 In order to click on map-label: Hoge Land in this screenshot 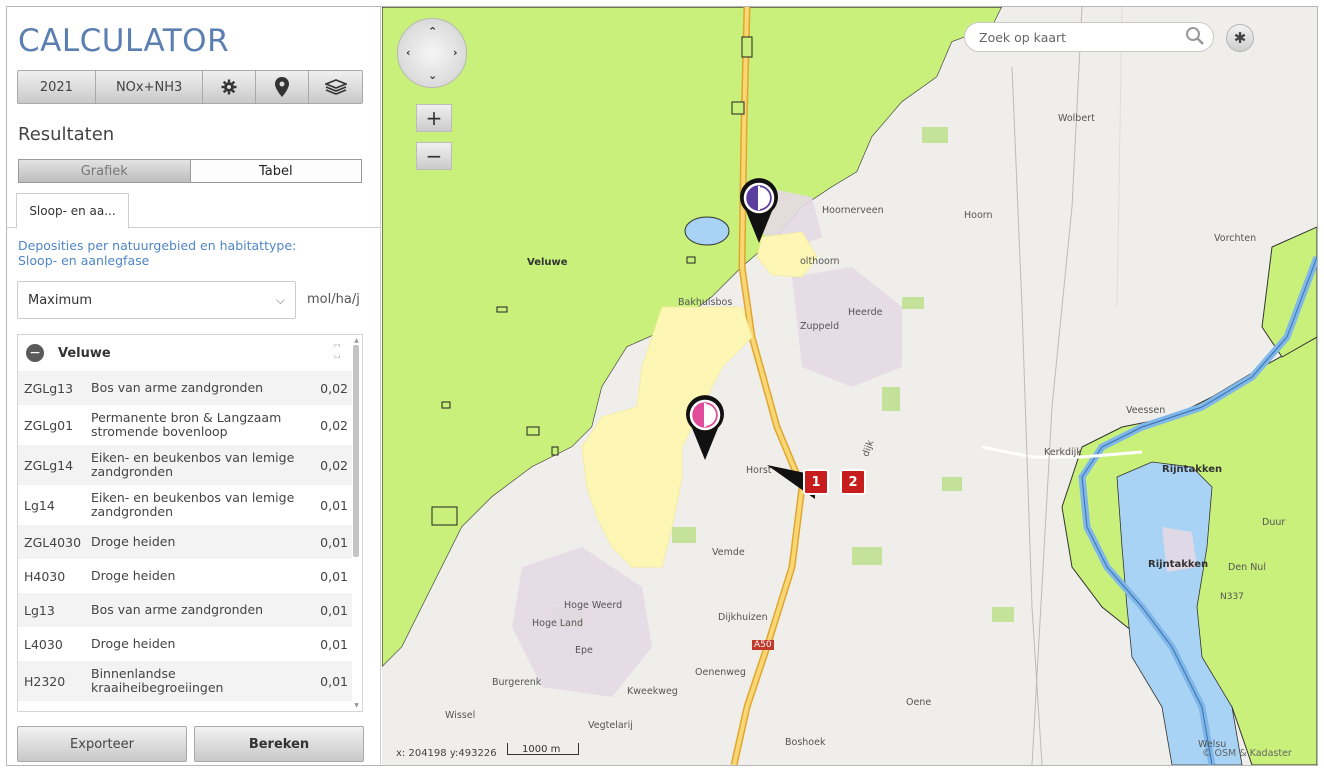, I will do `click(558, 623)`.